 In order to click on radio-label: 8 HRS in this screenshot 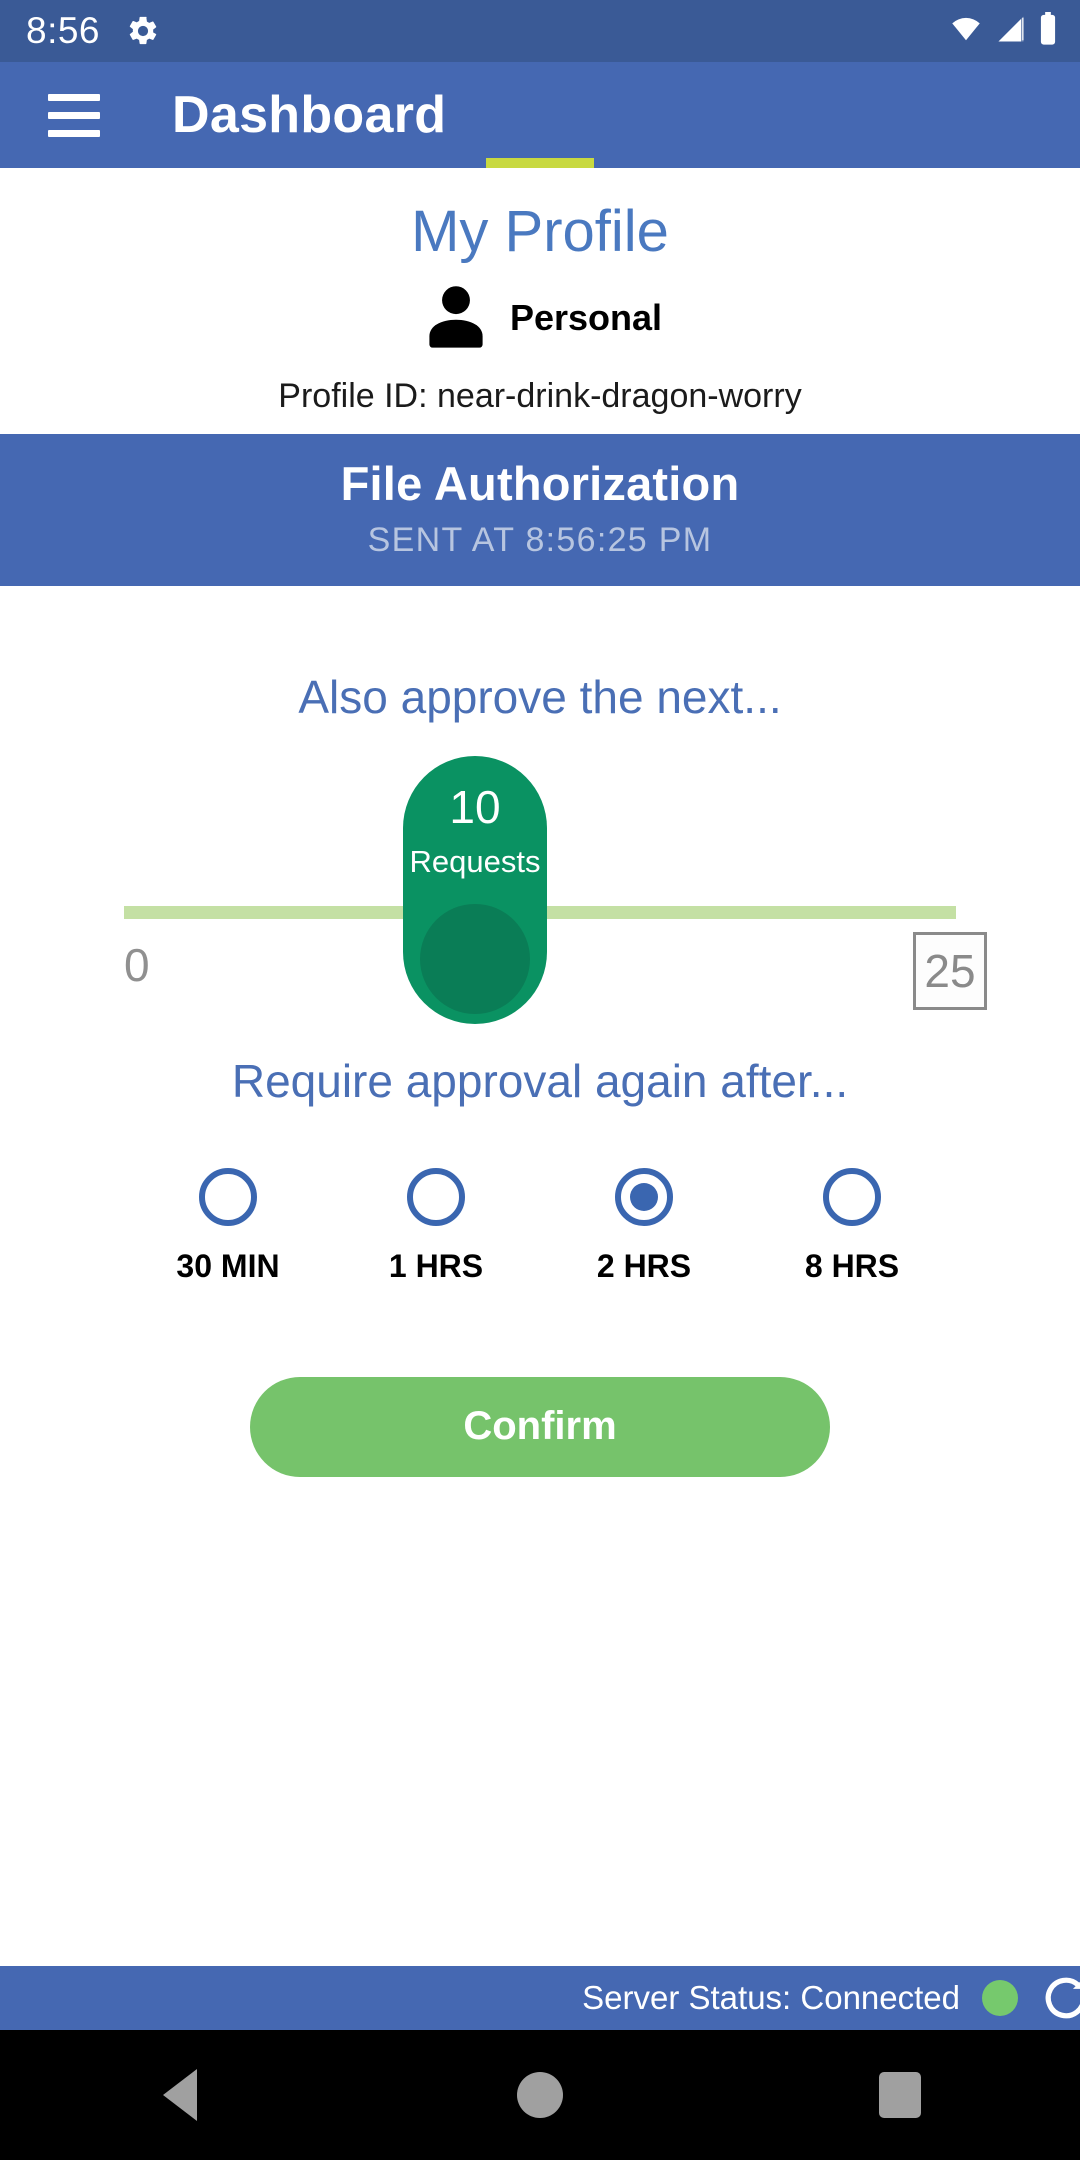, I will do `click(852, 1265)`.